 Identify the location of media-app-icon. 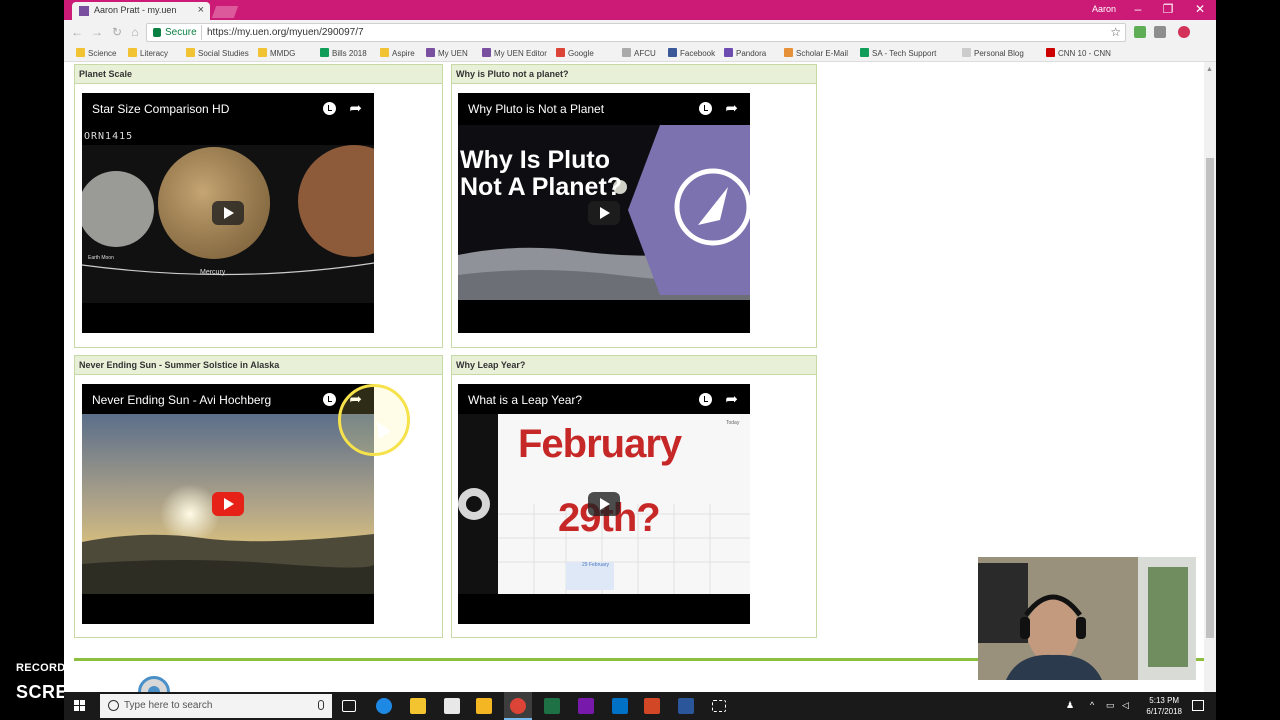
(484, 706).